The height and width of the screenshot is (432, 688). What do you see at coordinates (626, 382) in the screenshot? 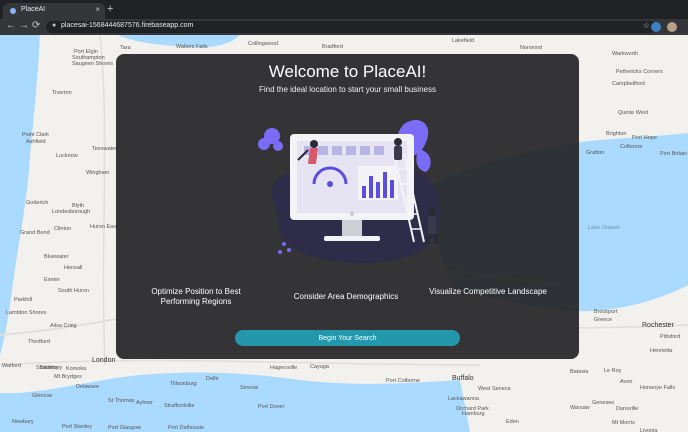
I see `map-place-label: Avon` at bounding box center [626, 382].